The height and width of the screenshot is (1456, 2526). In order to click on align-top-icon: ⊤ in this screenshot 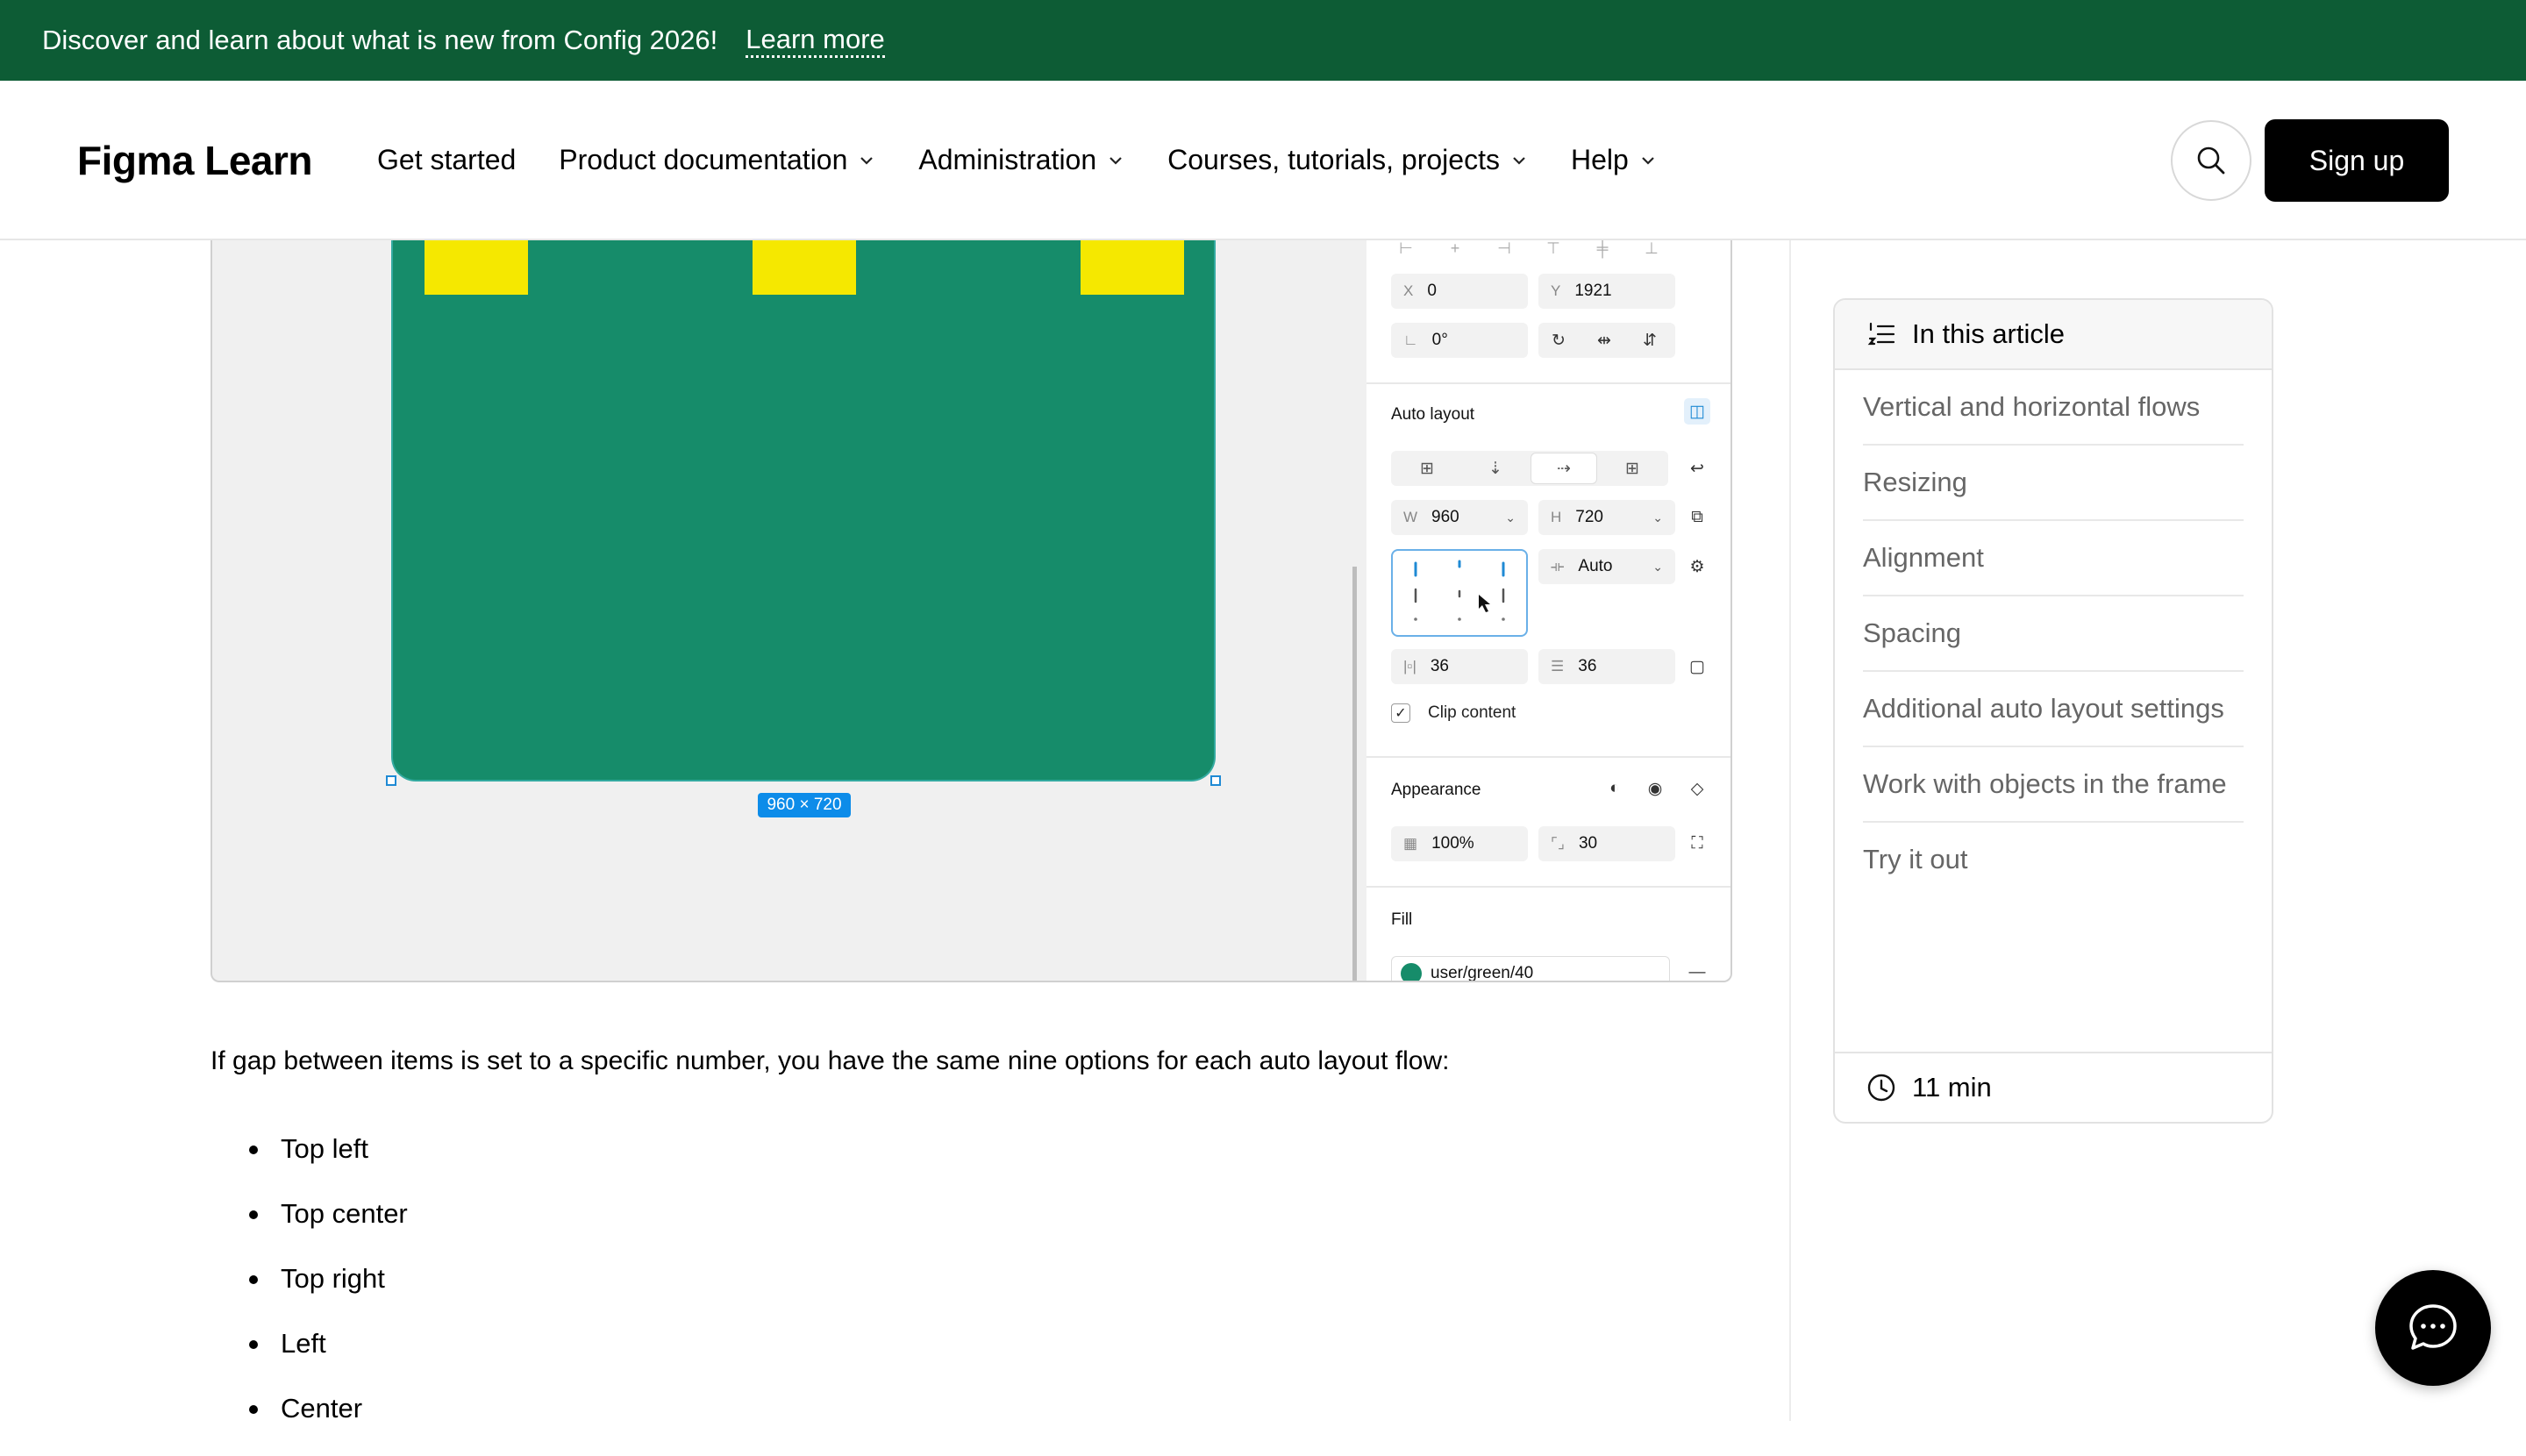, I will do `click(1553, 248)`.